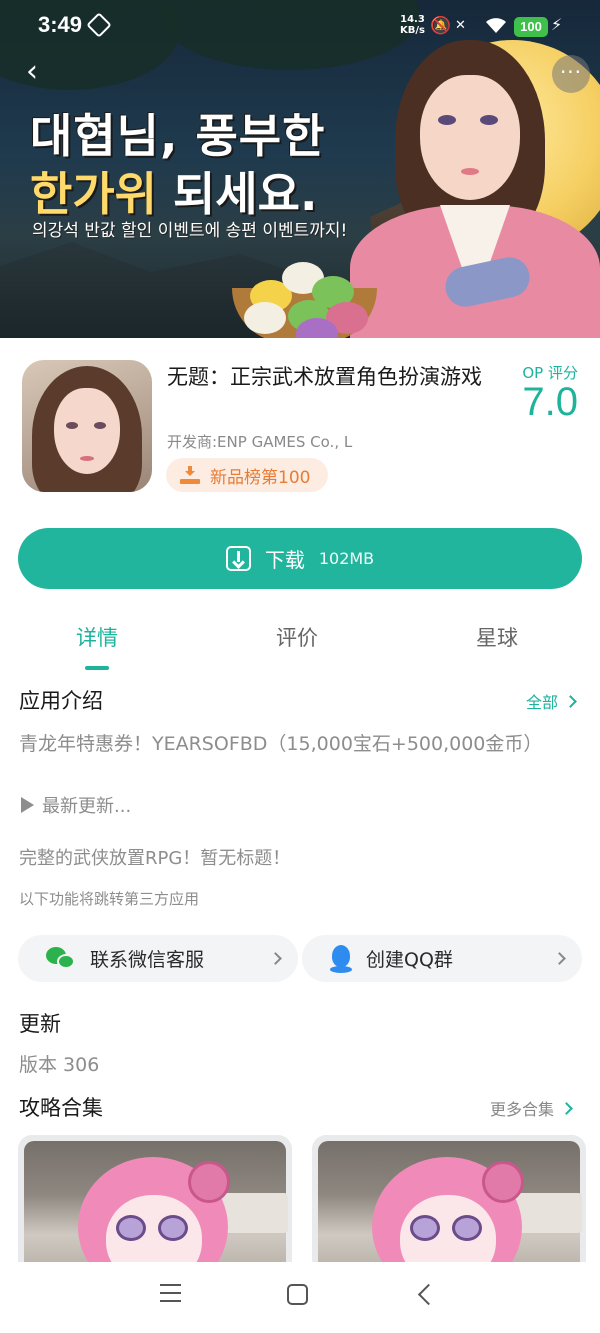 The height and width of the screenshot is (1333, 600). Describe the element at coordinates (109, 899) in the screenshot. I see `third-party-note: 以下功能将跳转第三方应用` at that location.